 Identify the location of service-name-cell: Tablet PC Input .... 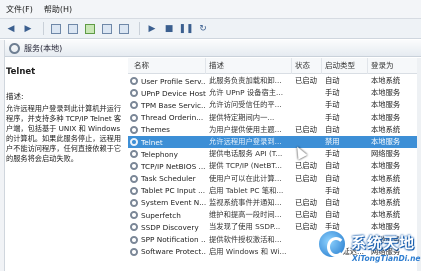
(167, 190).